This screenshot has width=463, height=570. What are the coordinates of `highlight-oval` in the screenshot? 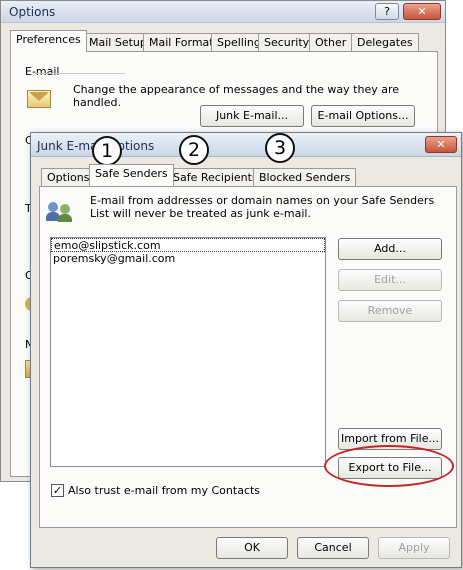 It's located at (389, 466).